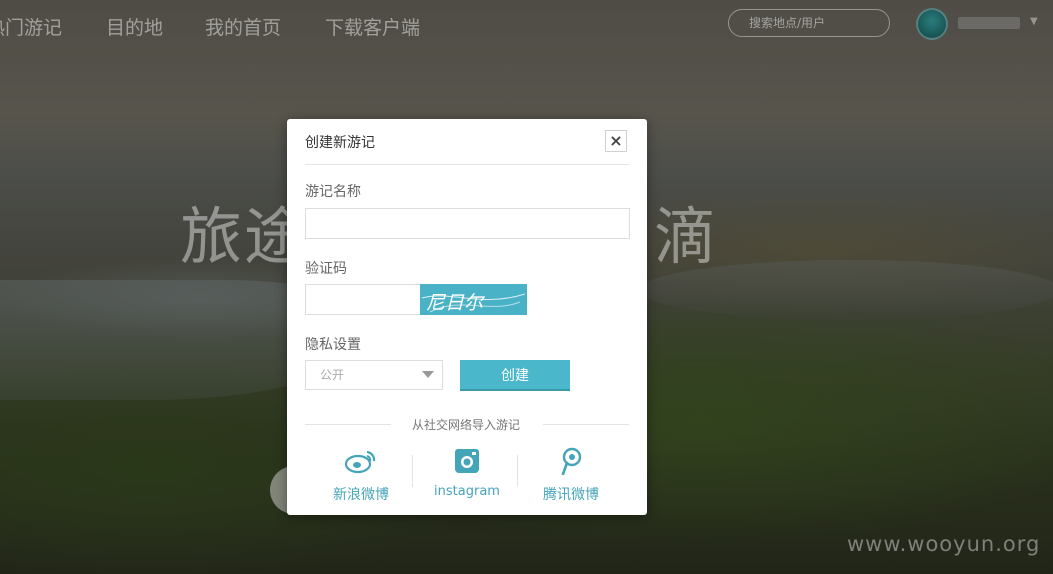 This screenshot has width=1053, height=574. Describe the element at coordinates (932, 24) in the screenshot. I see `avatar` at that location.